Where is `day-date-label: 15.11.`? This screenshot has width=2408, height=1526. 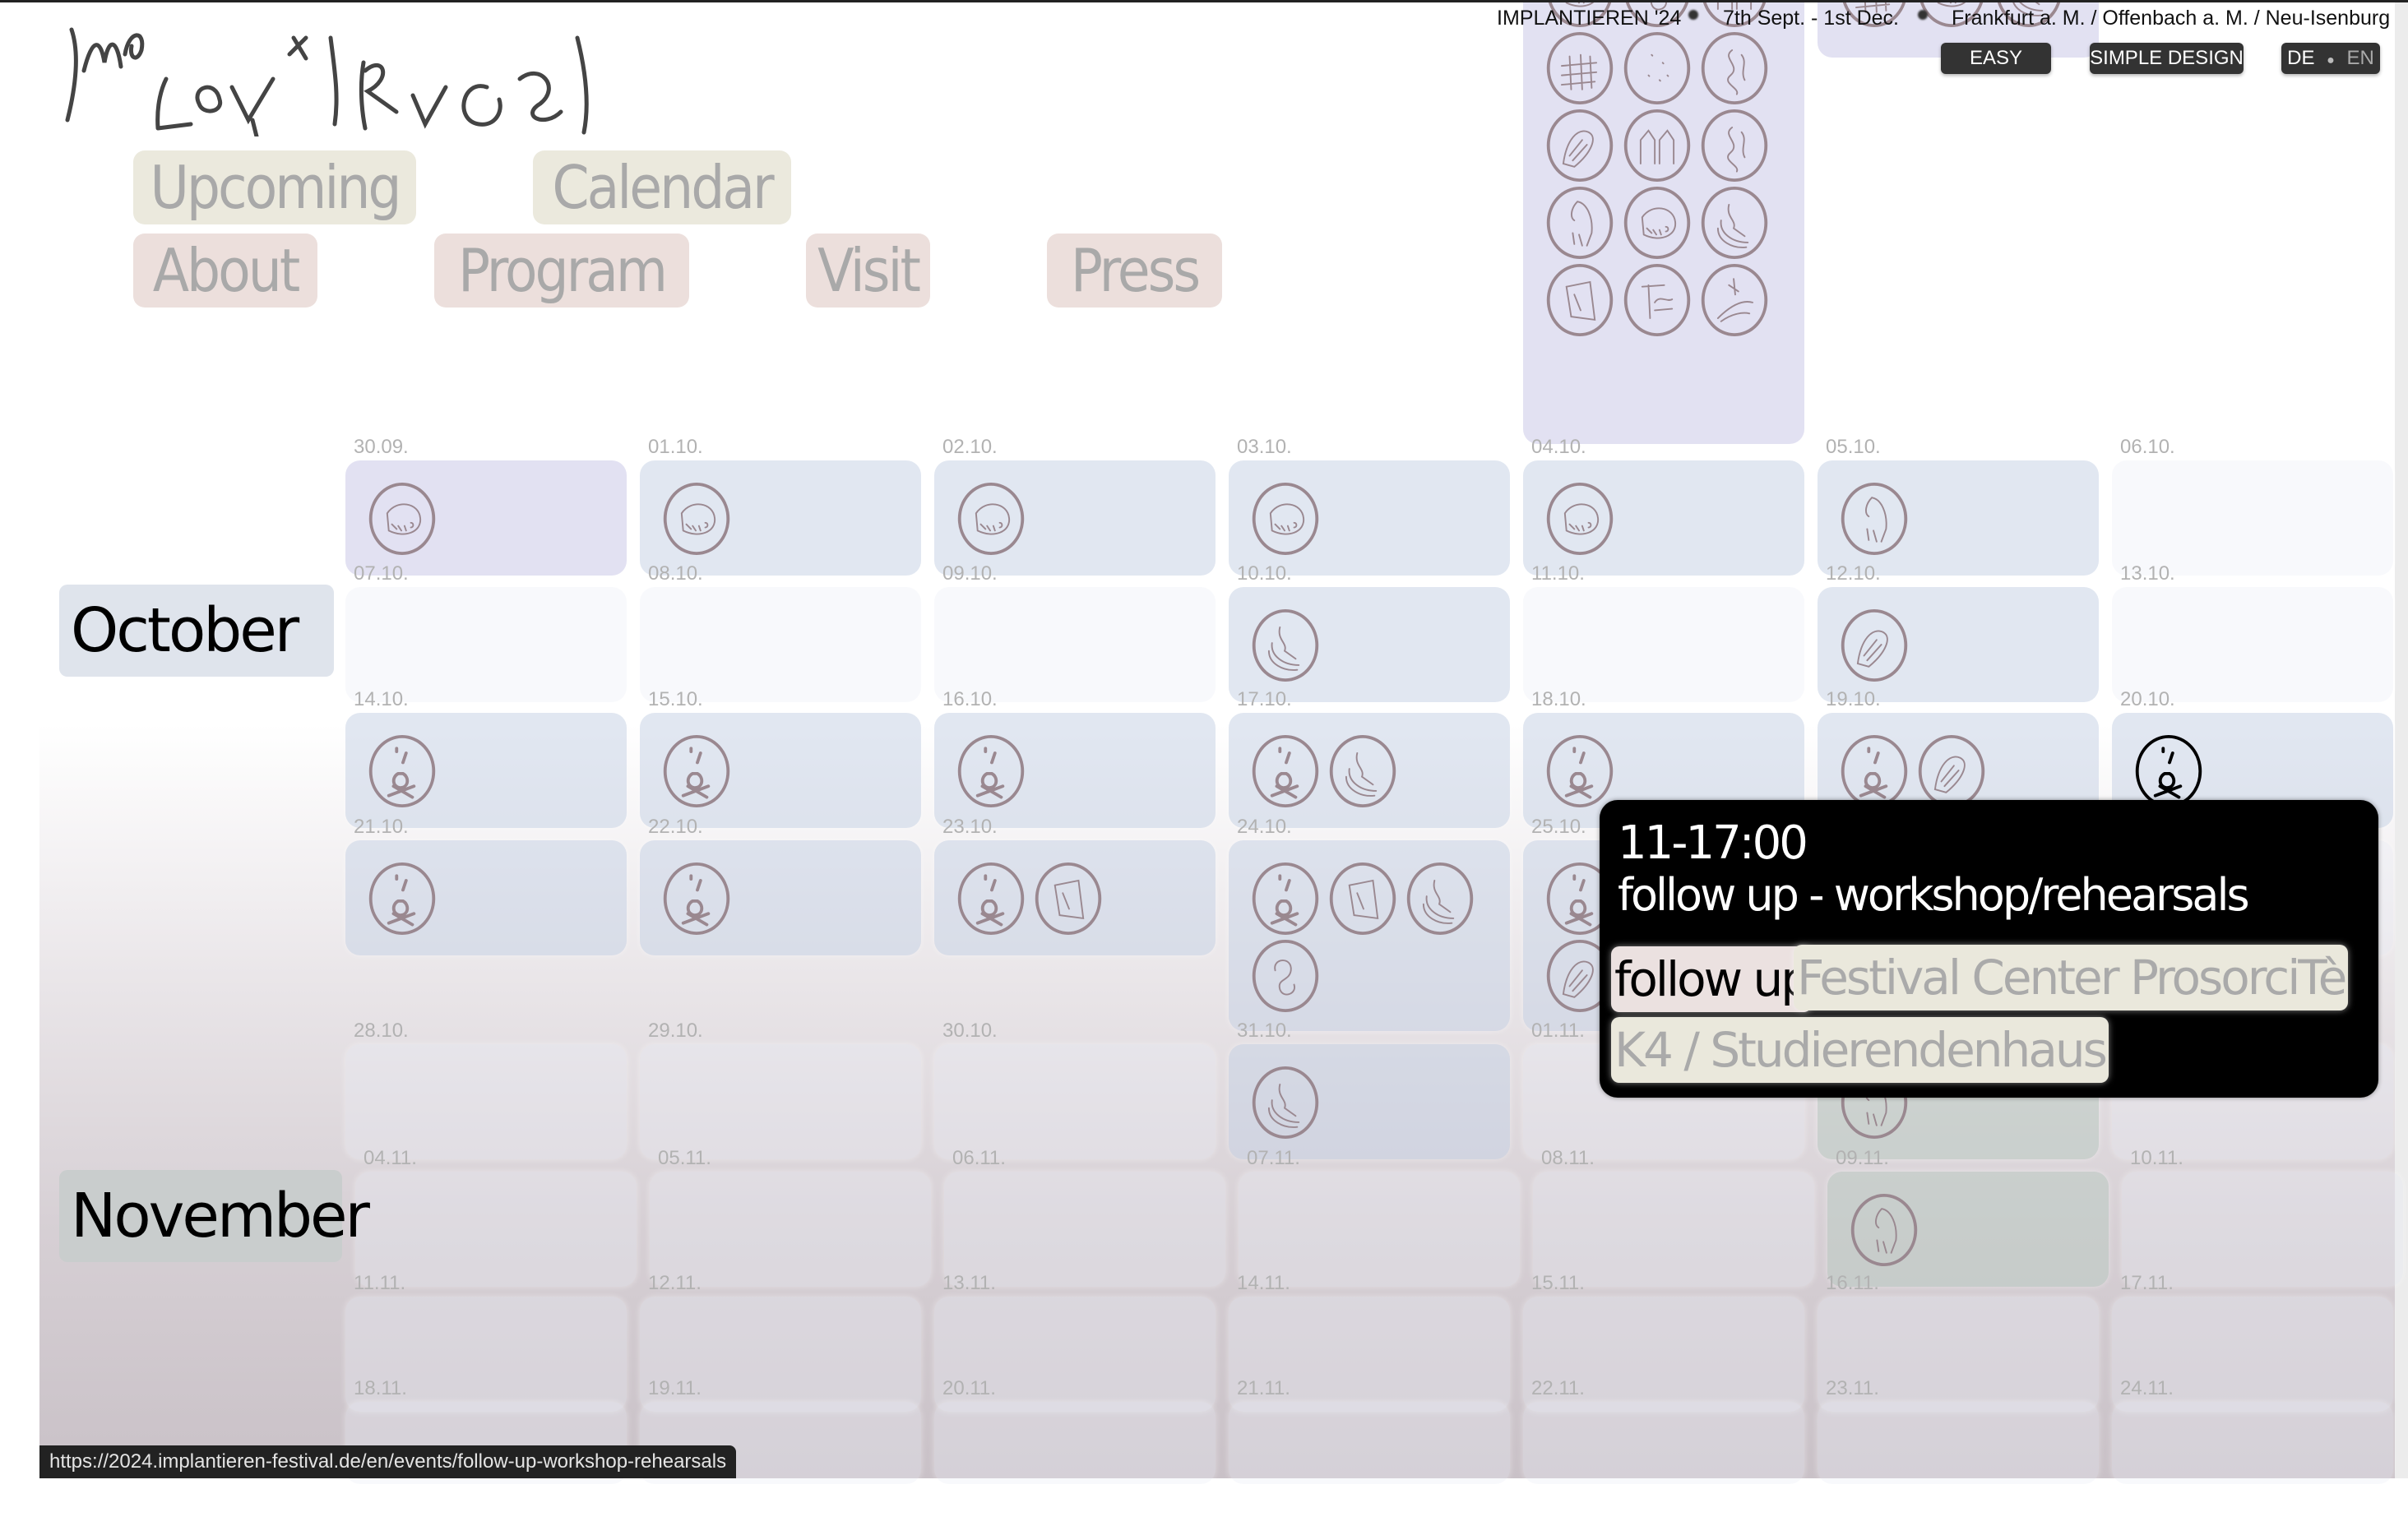 day-date-label: 15.11. is located at coordinates (1558, 1283).